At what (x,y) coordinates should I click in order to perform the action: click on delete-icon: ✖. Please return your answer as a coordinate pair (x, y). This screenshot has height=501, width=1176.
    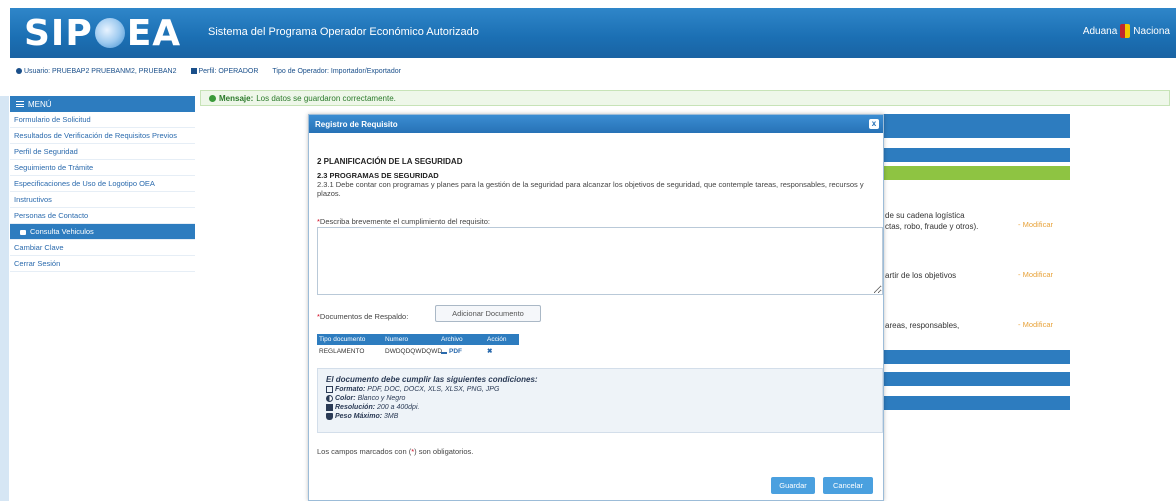
    Looking at the image, I should click on (502, 351).